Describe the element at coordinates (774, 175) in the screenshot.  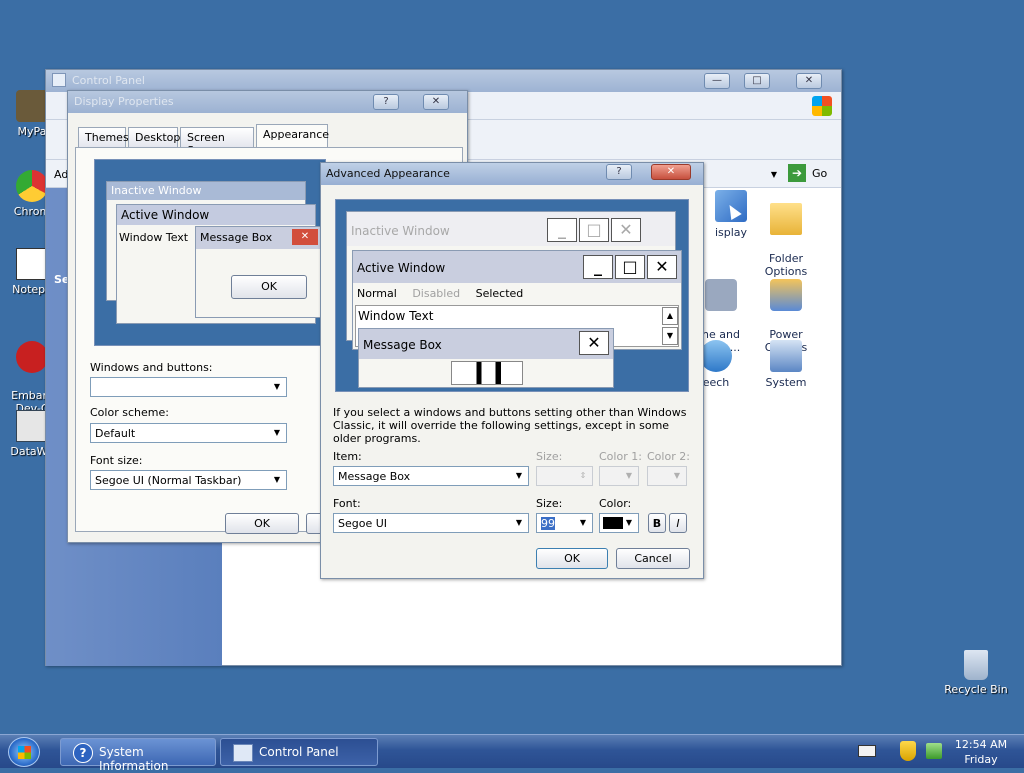
I see `address-dropdown-arrow: ▼` at that location.